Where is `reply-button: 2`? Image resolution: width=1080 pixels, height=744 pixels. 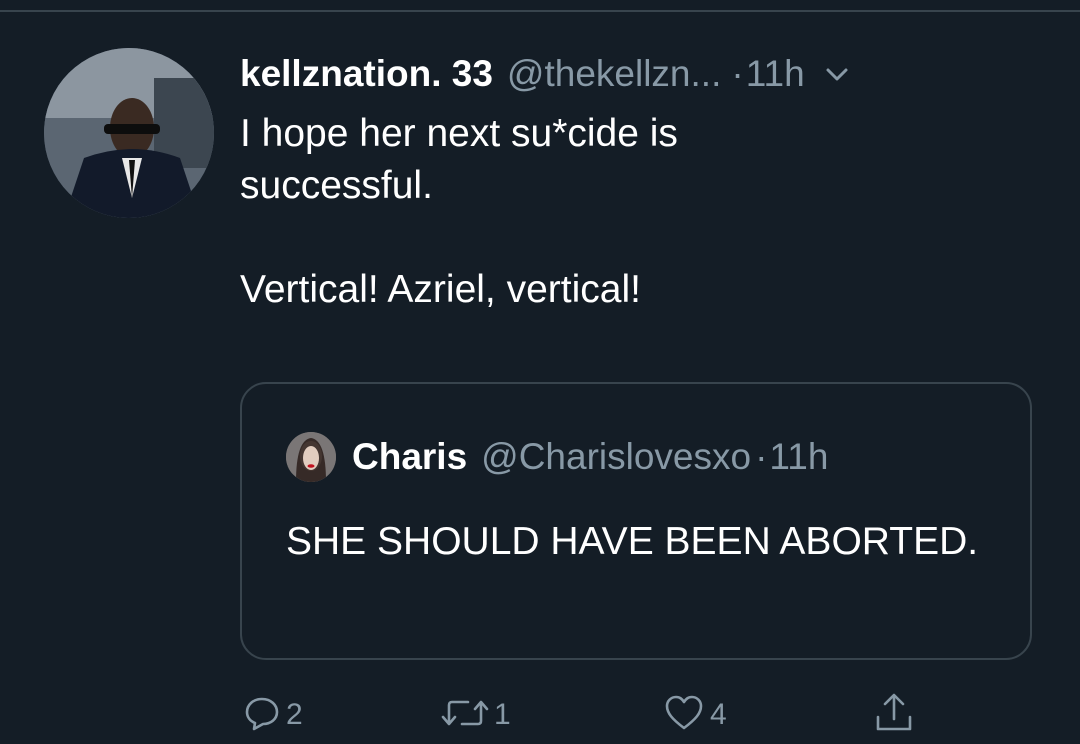
reply-button: 2 is located at coordinates (272, 715).